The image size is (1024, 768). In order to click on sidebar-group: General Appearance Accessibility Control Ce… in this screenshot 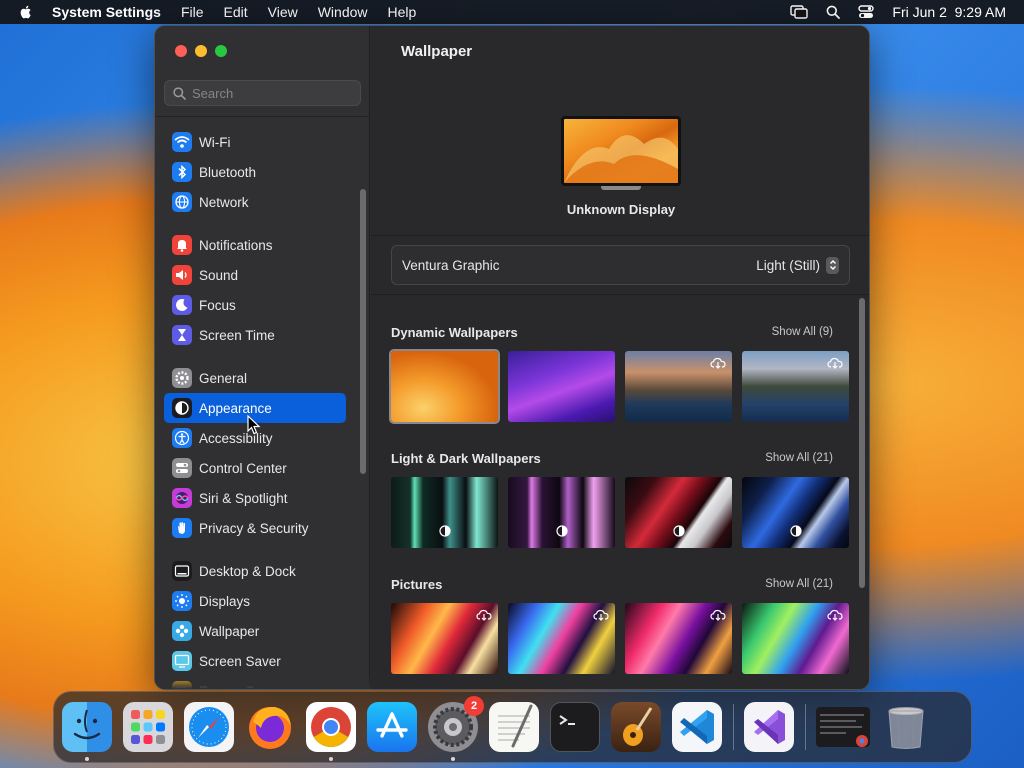, I will do `click(255, 453)`.